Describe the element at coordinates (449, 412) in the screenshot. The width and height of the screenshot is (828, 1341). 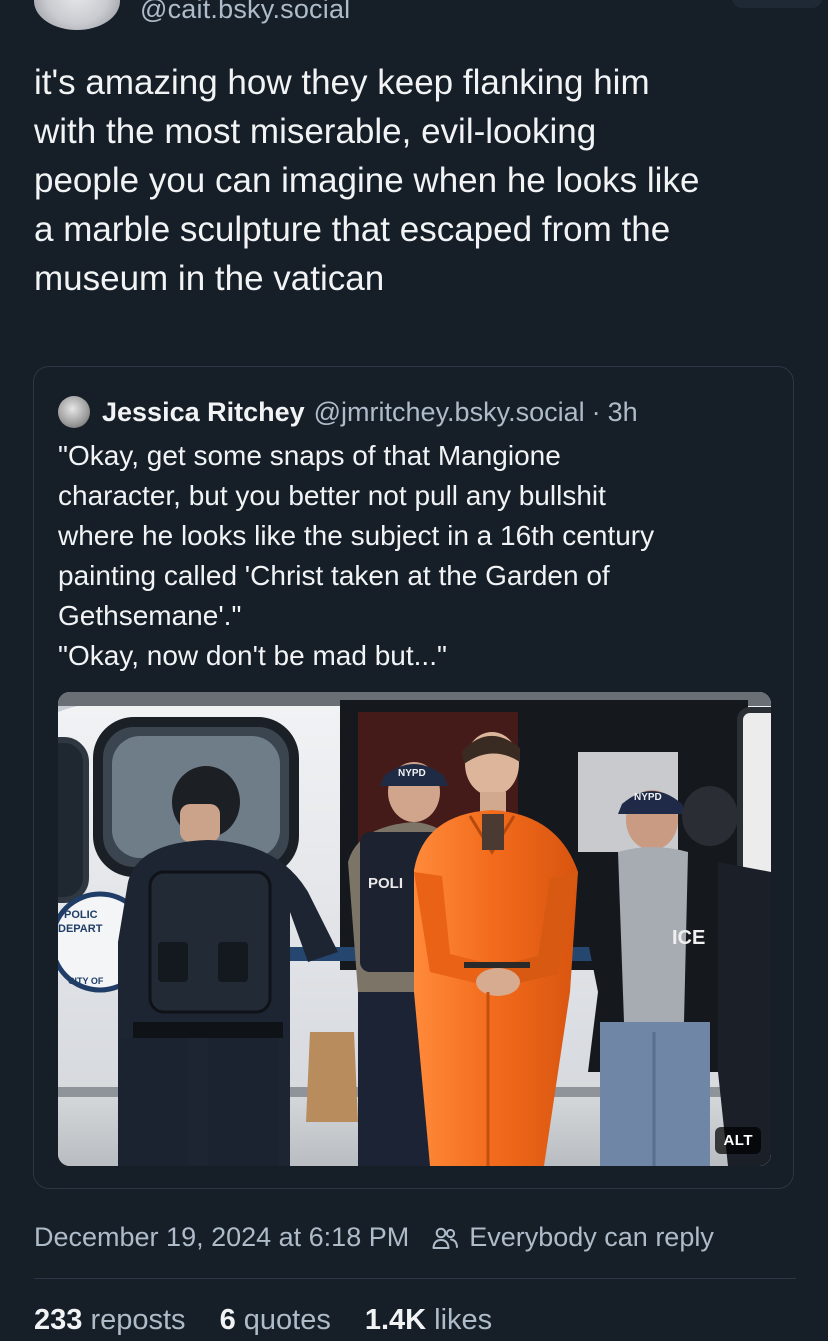
I see `quoted-author-handle: @jmritchey.bsky.social` at that location.